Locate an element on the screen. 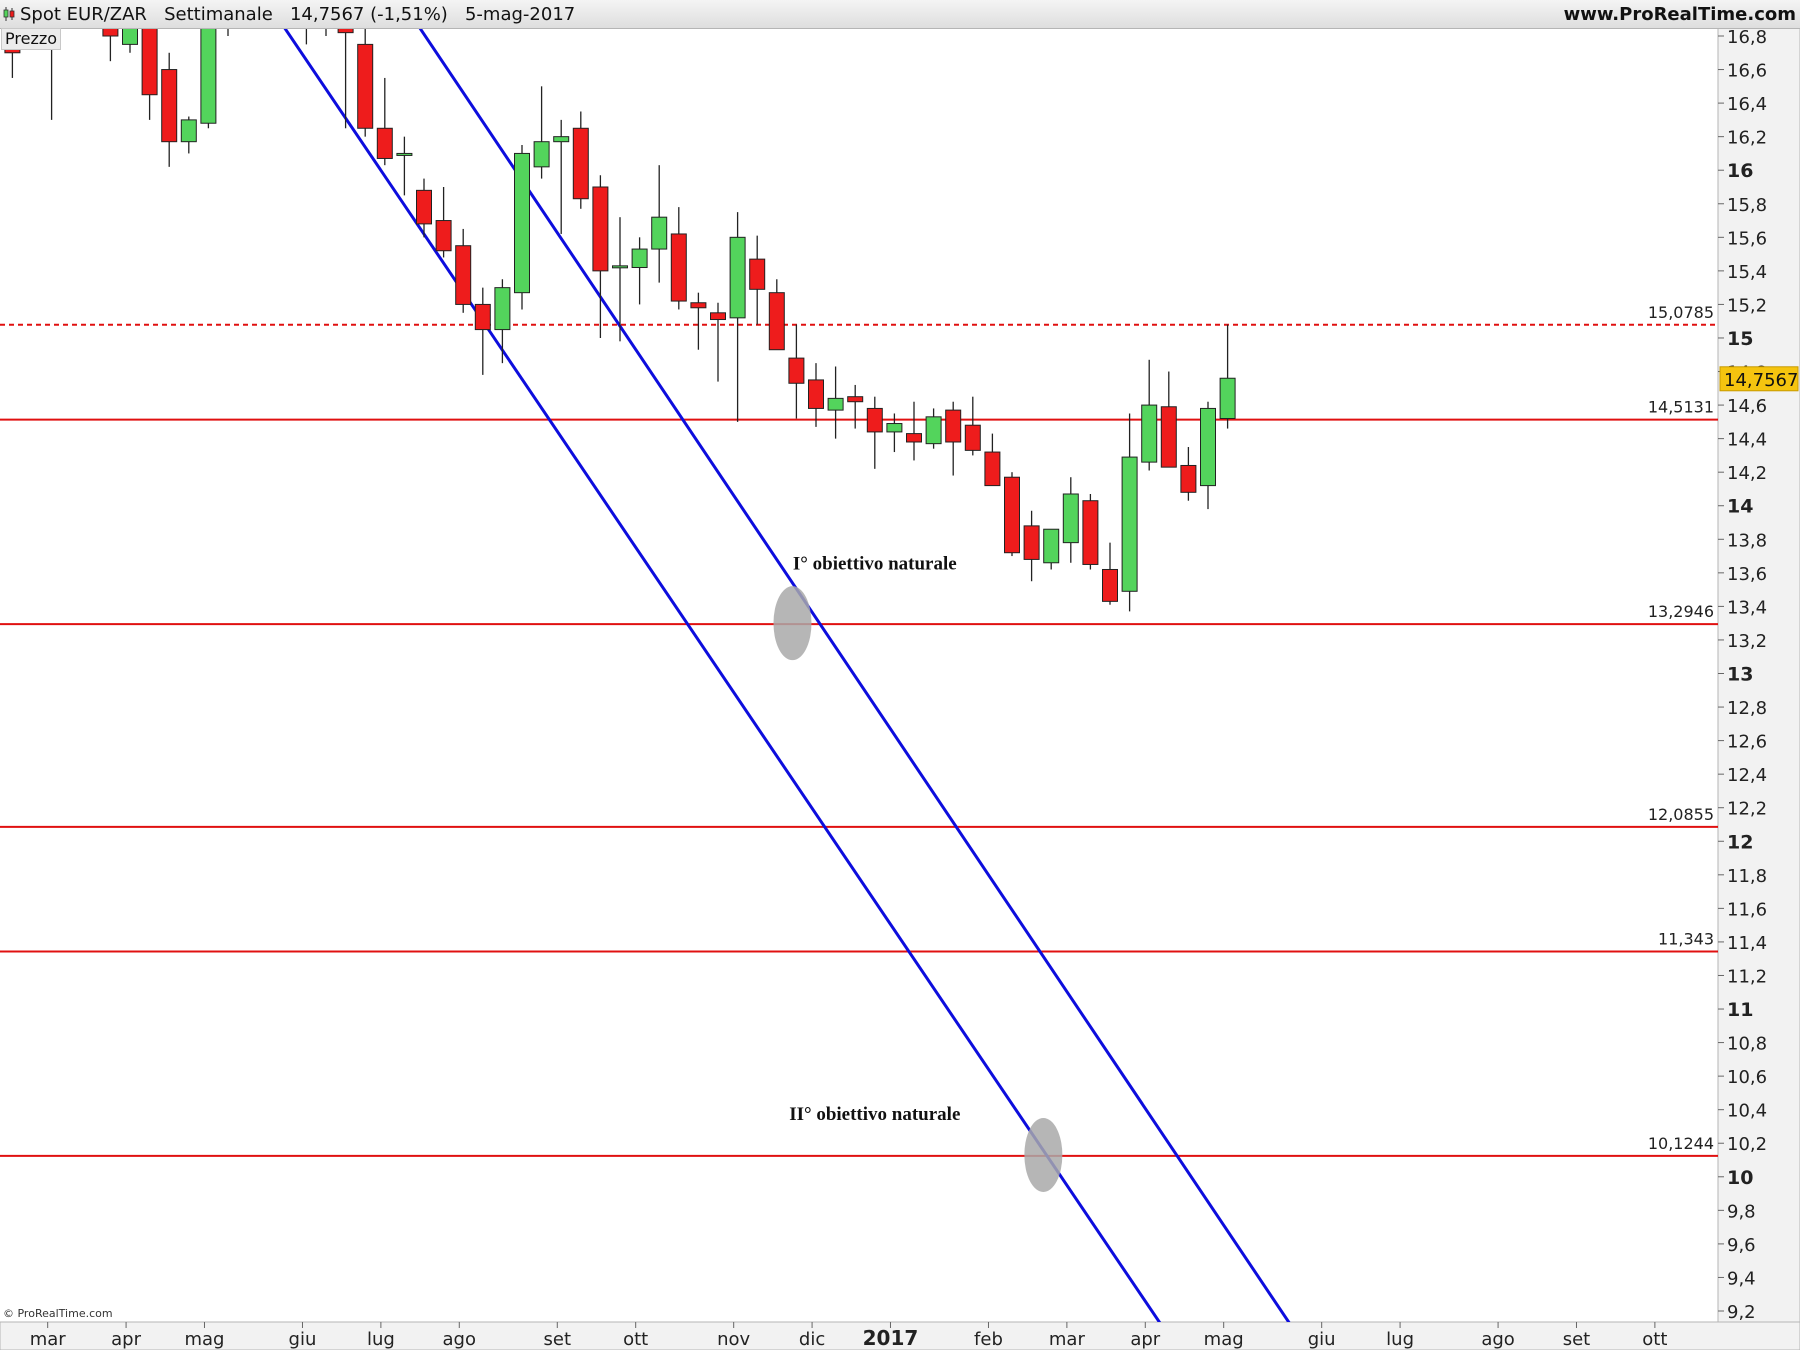  y-tick-label: 14,2 is located at coordinates (1747, 473).